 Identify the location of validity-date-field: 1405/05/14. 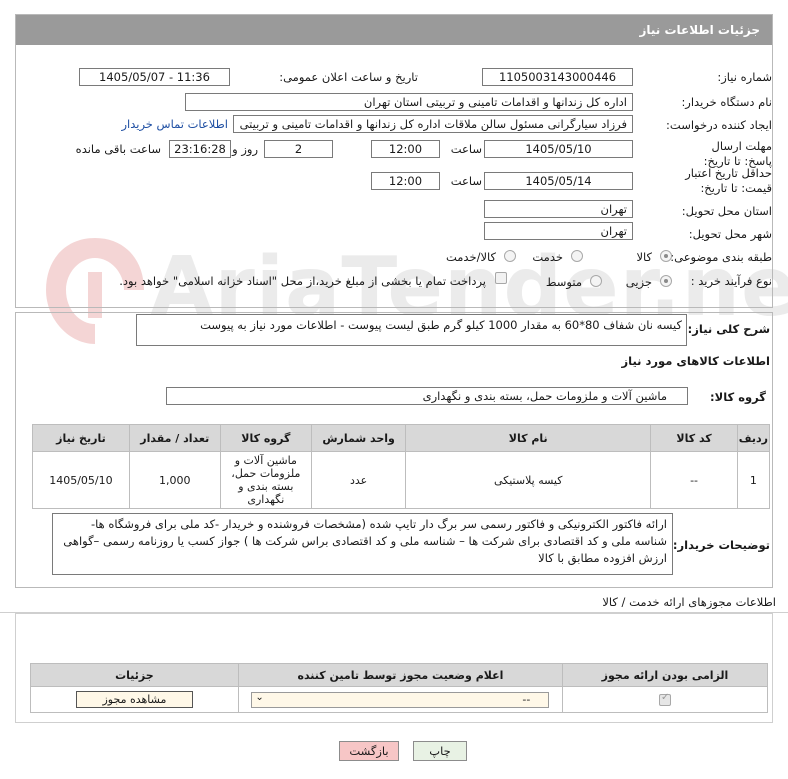
(558, 181).